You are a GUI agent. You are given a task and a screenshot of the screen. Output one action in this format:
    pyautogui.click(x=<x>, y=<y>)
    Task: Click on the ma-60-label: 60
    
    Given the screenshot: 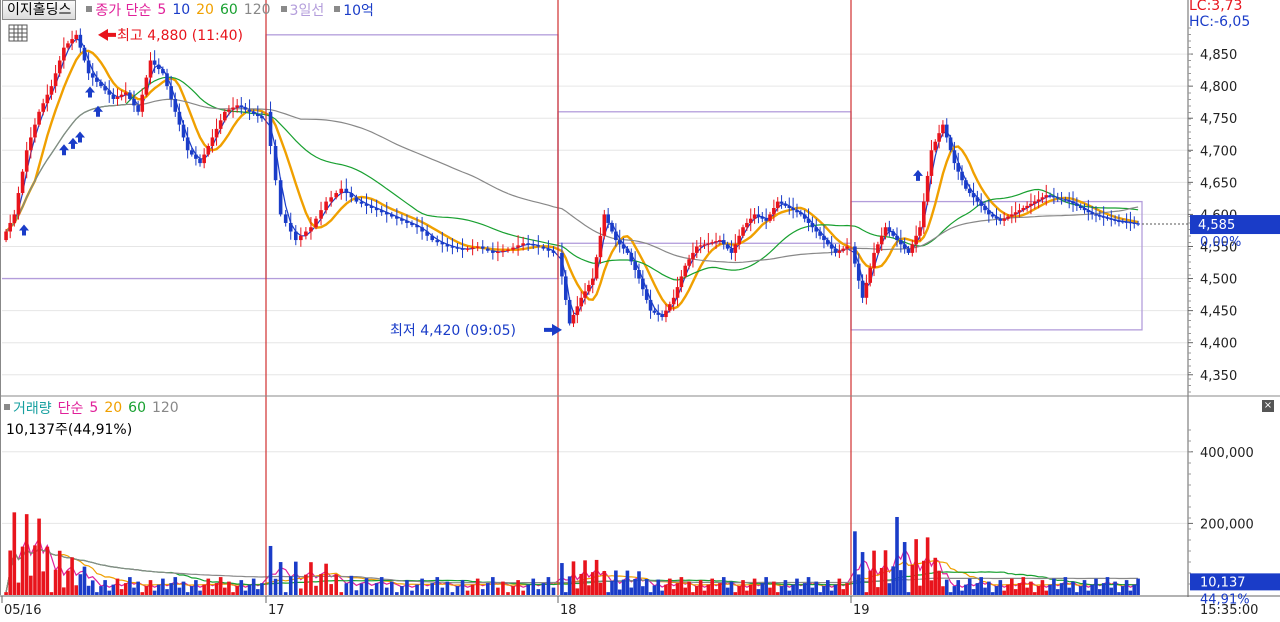 What is the action you would take?
    pyautogui.click(x=229, y=10)
    